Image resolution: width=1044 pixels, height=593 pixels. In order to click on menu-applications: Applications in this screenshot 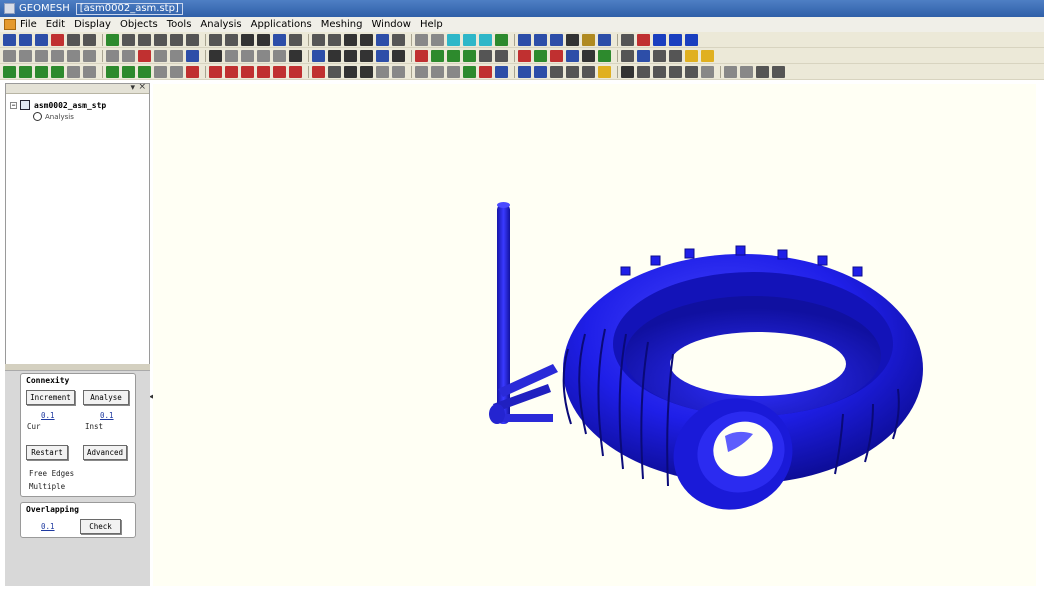, I will do `click(281, 24)`.